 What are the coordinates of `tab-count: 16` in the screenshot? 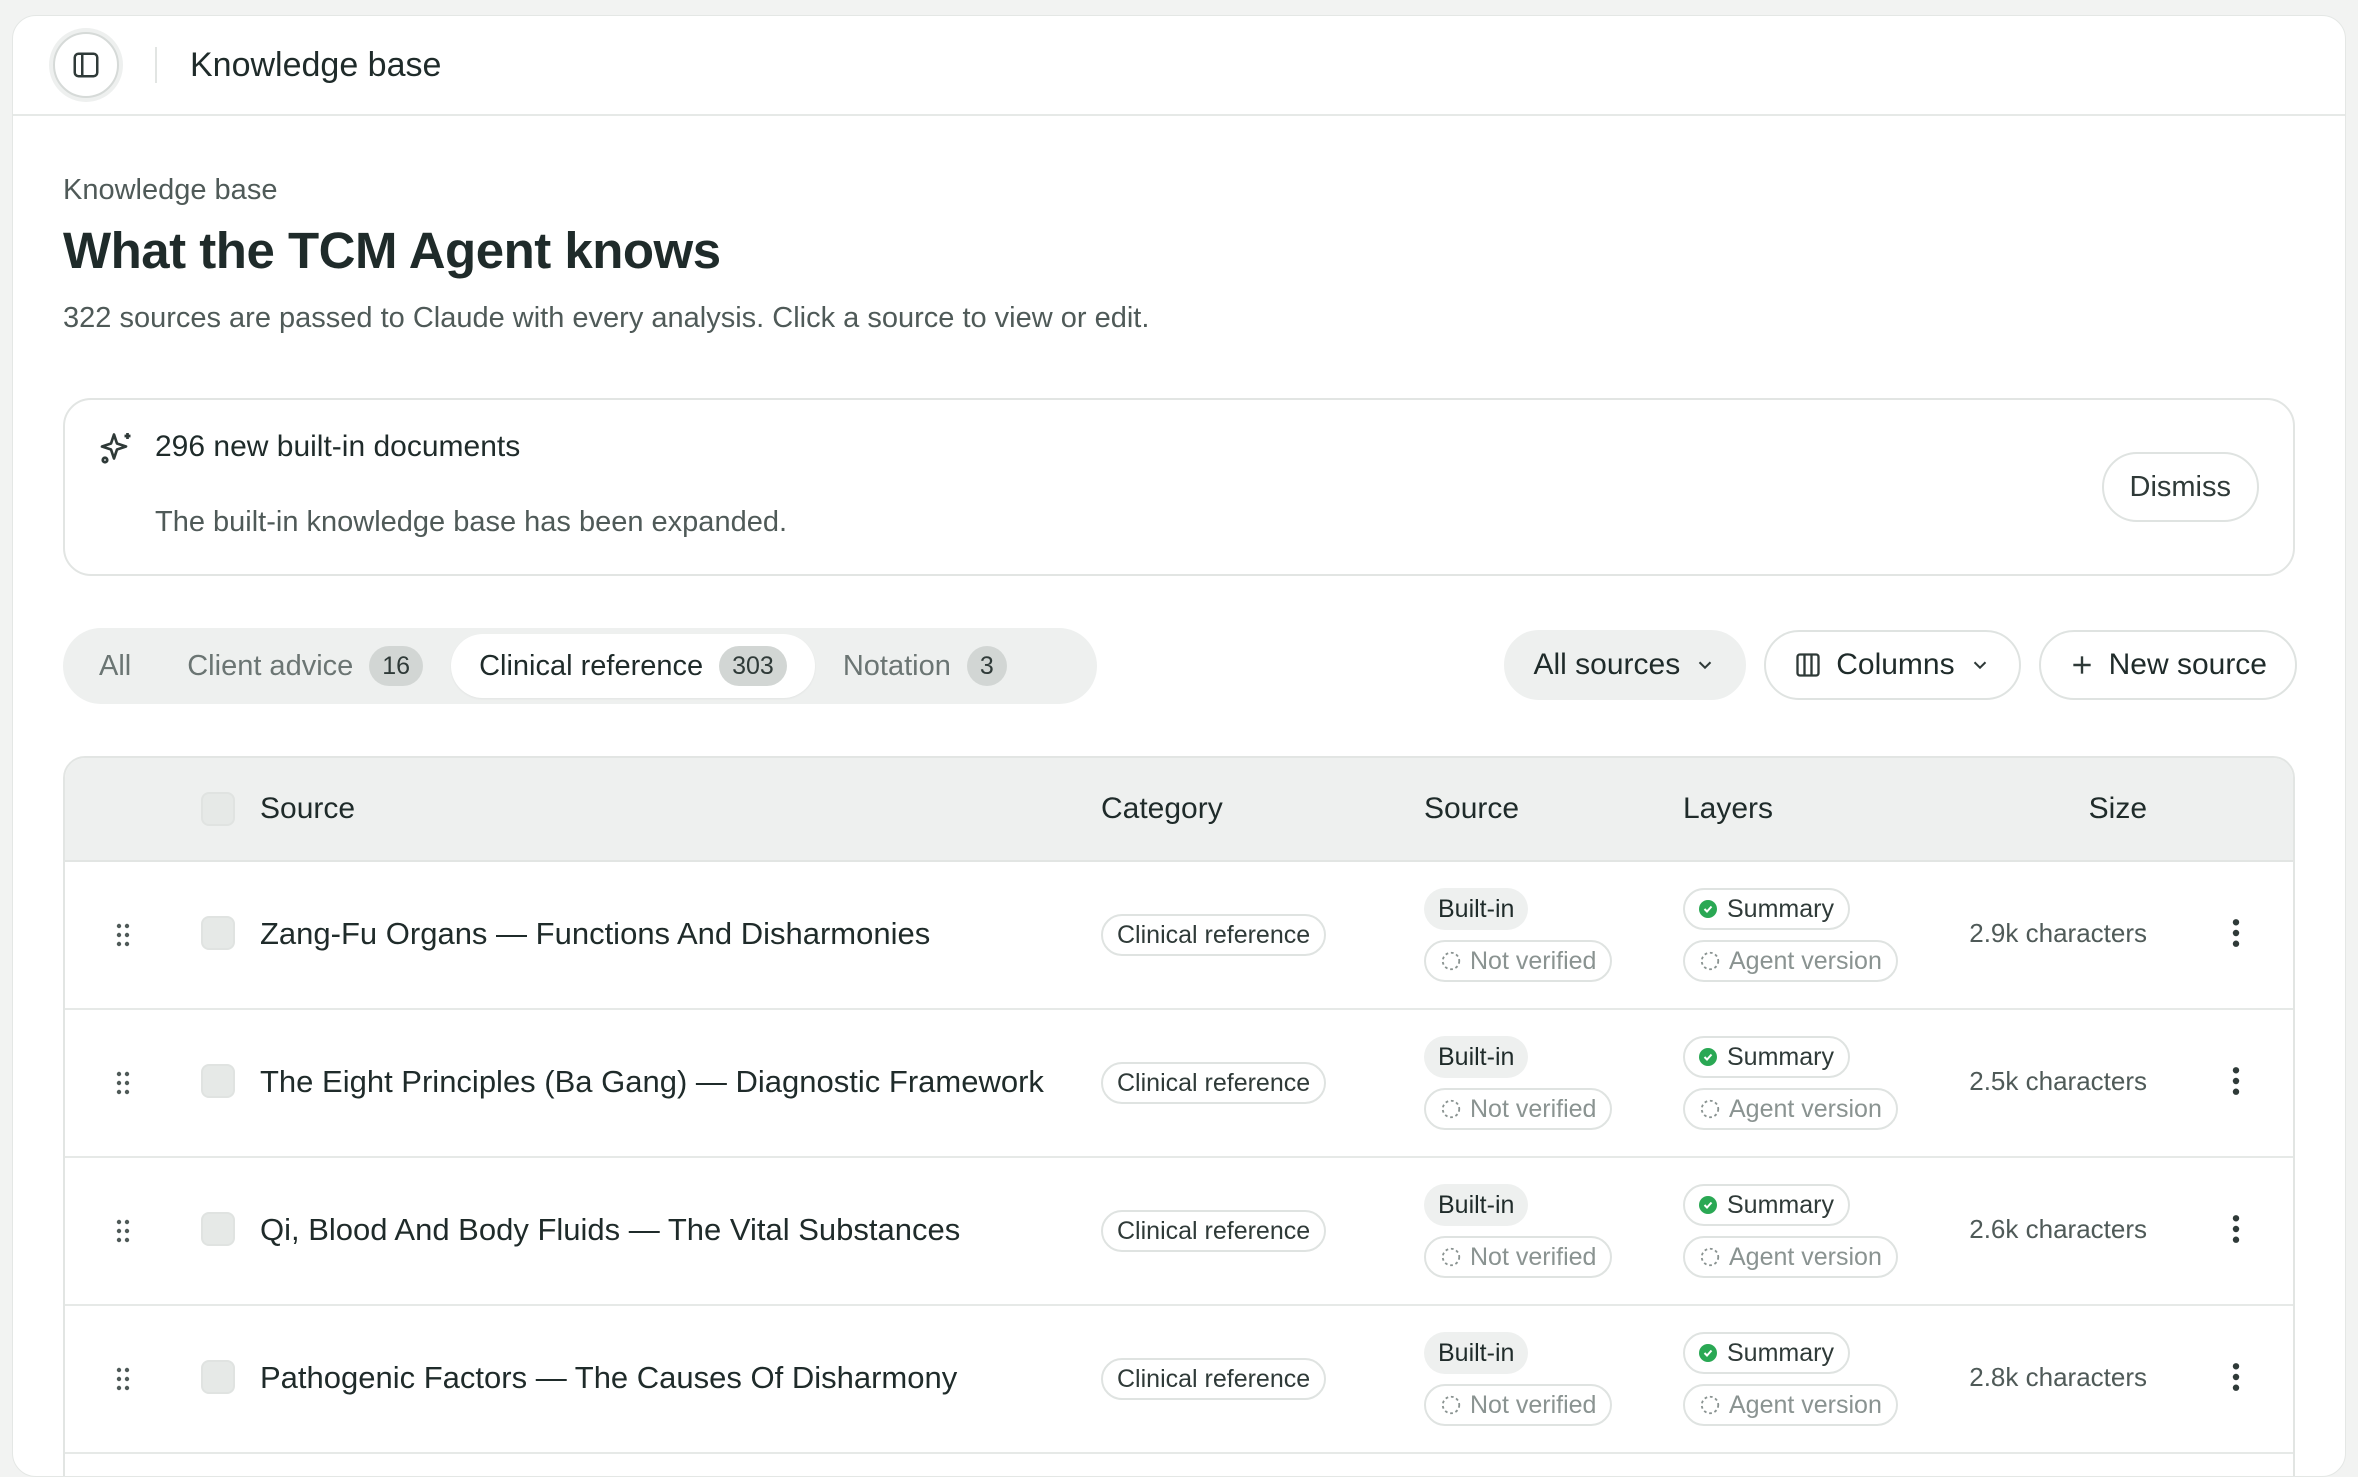 It's located at (396, 666).